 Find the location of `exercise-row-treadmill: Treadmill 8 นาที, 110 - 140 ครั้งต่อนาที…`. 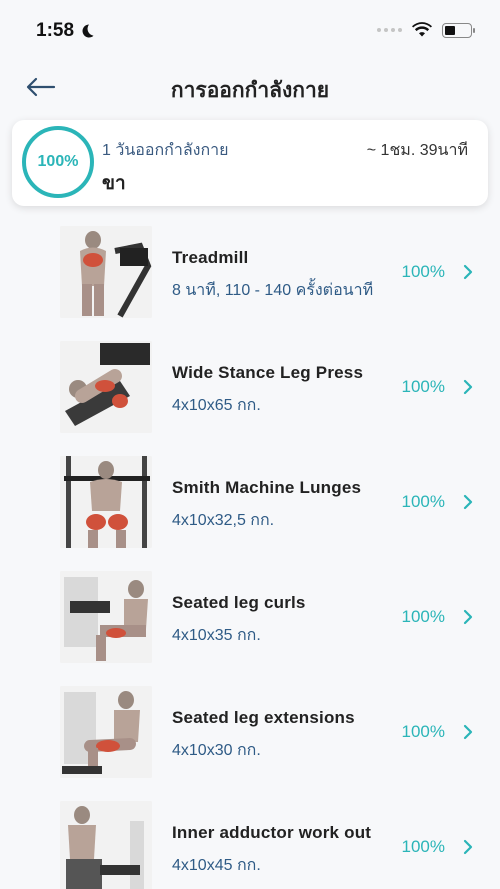

exercise-row-treadmill: Treadmill 8 นาที, 110 - 140 ครั้งต่อนาที… is located at coordinates (250, 277).